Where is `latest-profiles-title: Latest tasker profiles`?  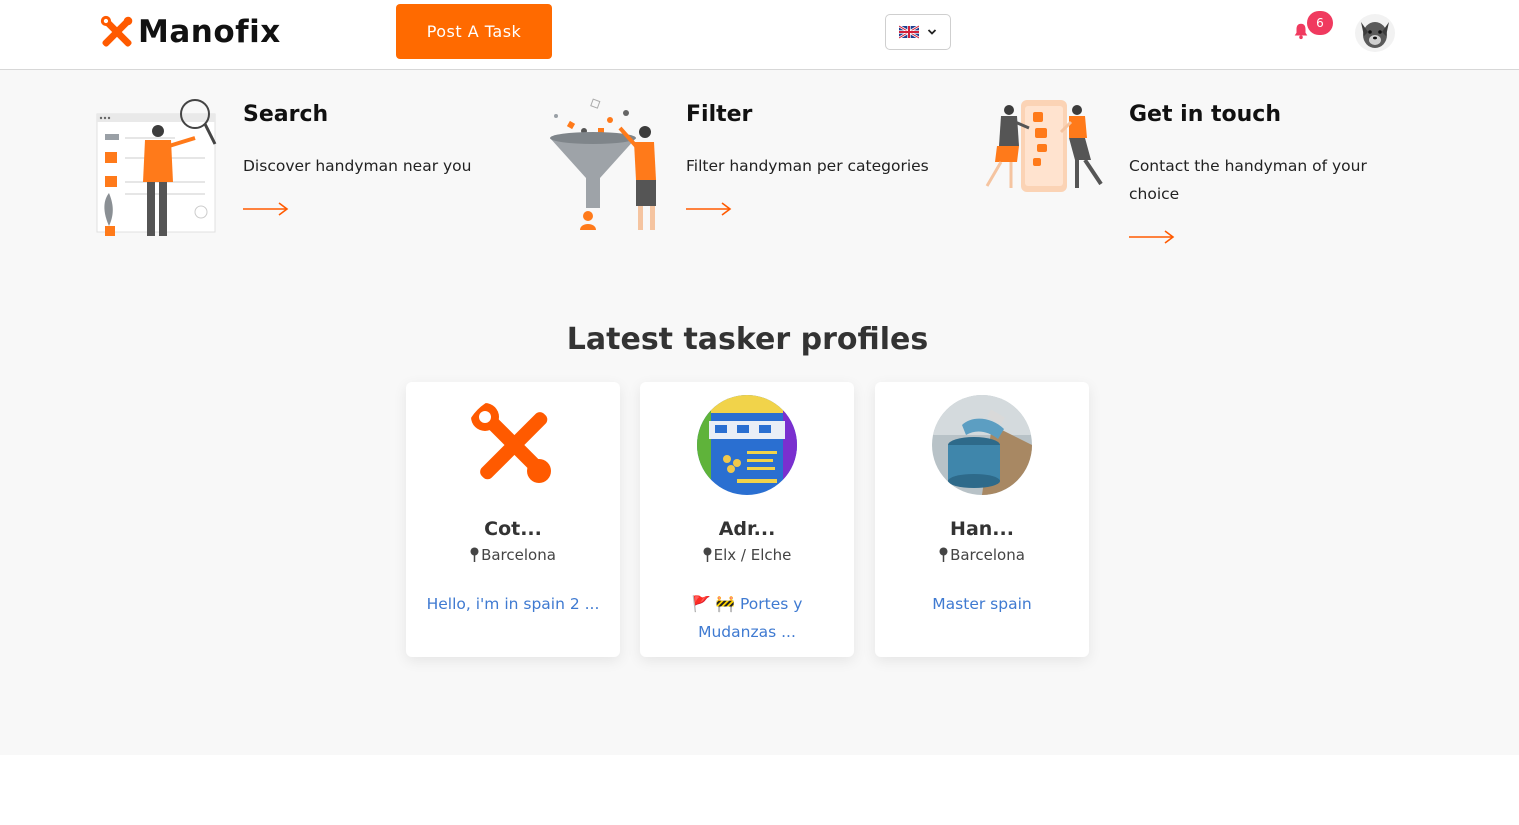
latest-profiles-title: Latest tasker profiles is located at coordinates (747, 339).